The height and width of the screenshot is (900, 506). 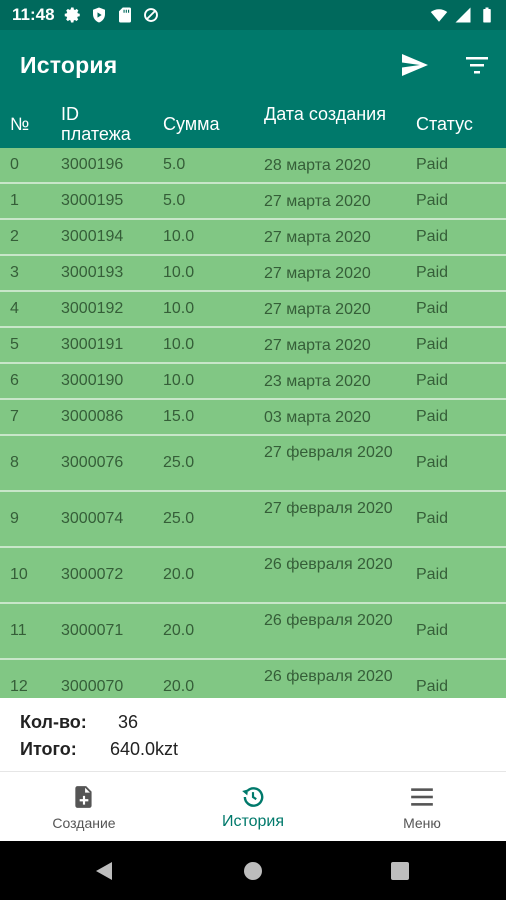 I want to click on wifi-icon, so click(x=439, y=15).